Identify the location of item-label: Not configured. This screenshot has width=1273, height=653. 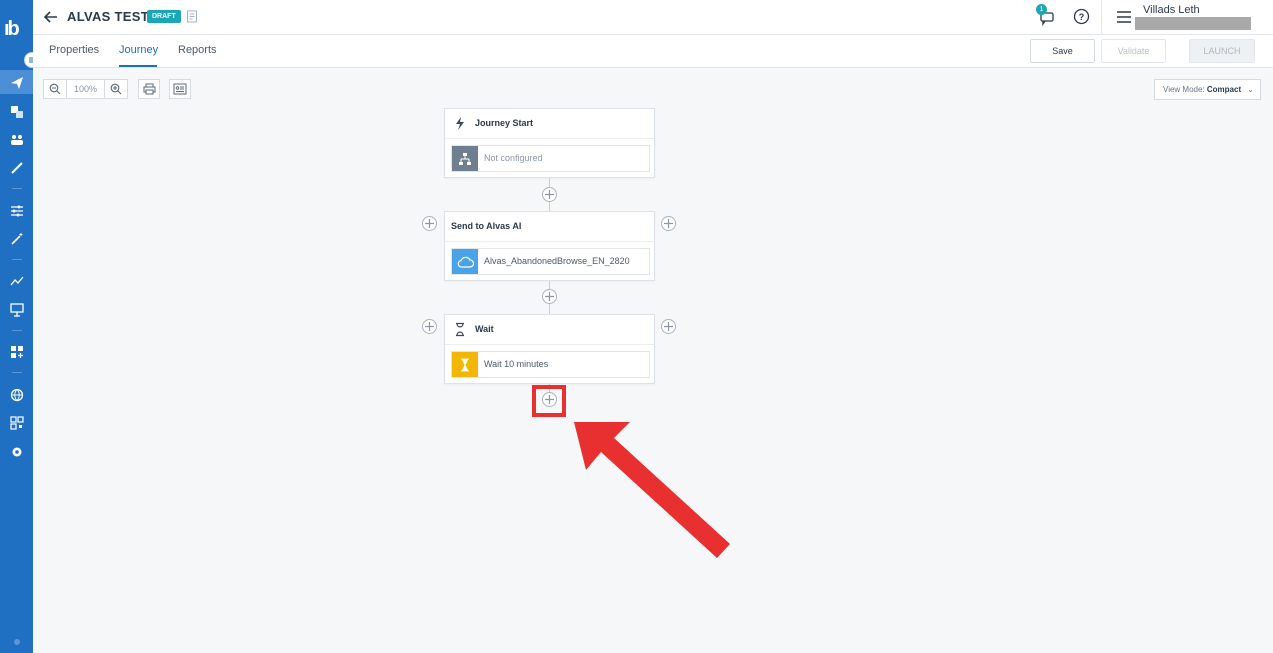
(513, 158).